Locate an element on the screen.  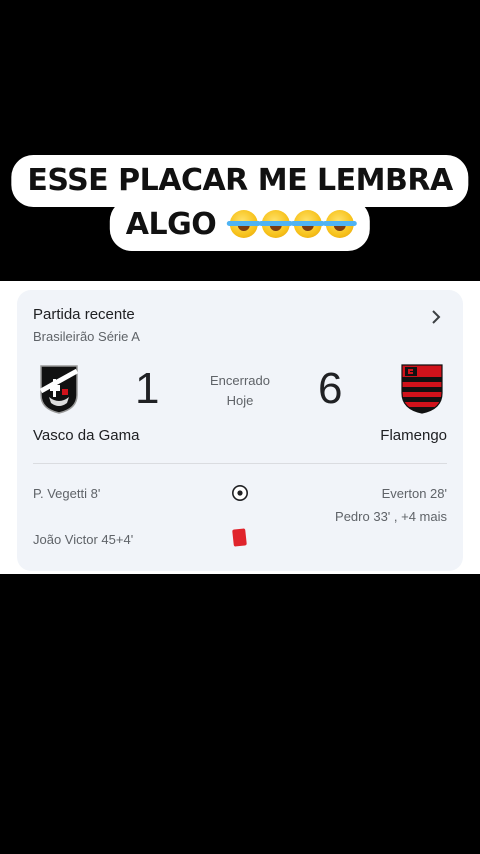
flamengo-crest-icon is located at coordinates (422, 389).